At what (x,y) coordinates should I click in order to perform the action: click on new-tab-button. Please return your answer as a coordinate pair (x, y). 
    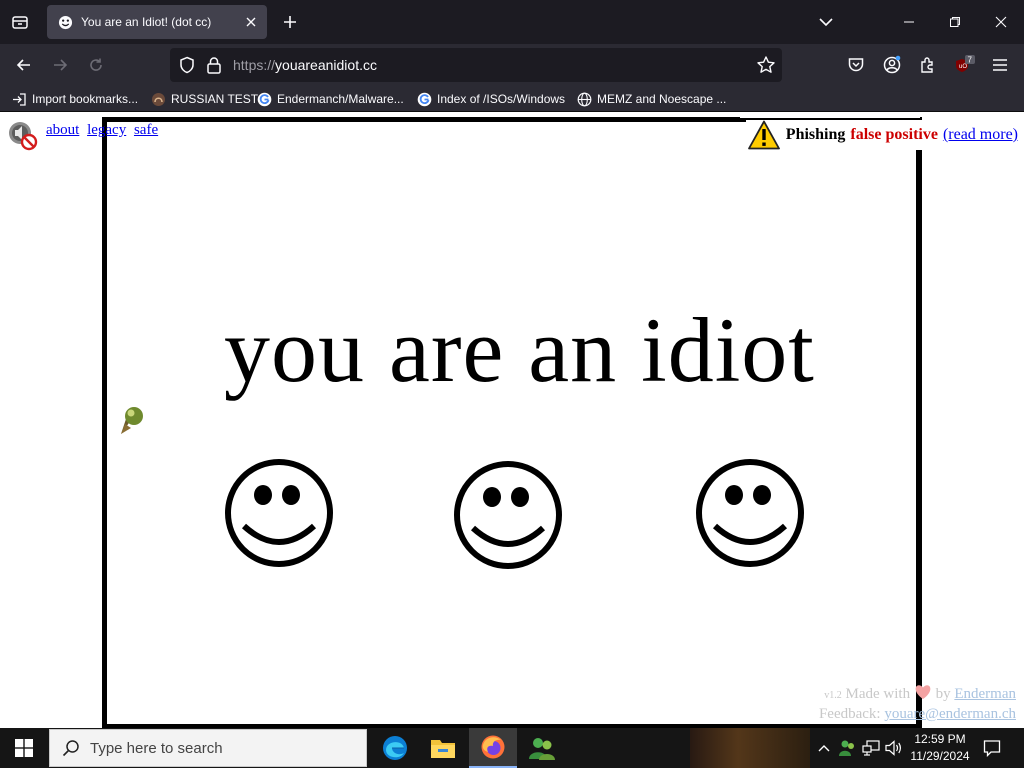
    Looking at the image, I should click on (290, 22).